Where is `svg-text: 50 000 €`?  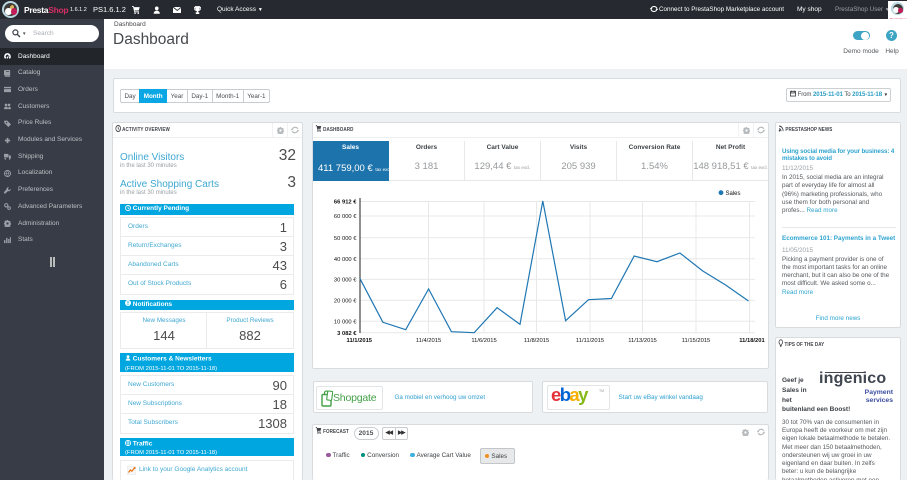
svg-text: 50 000 € is located at coordinates (345, 239).